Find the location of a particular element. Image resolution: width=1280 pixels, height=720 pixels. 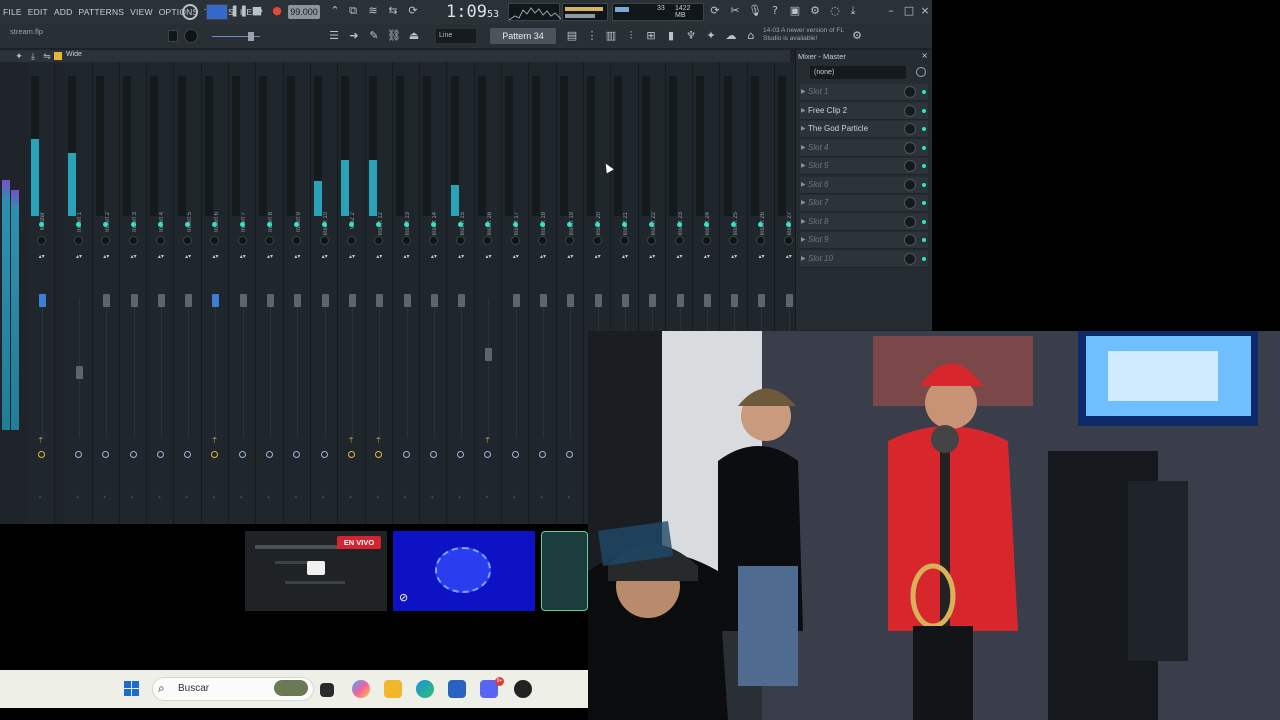

song-mode-toggle is located at coordinates (217, 12).